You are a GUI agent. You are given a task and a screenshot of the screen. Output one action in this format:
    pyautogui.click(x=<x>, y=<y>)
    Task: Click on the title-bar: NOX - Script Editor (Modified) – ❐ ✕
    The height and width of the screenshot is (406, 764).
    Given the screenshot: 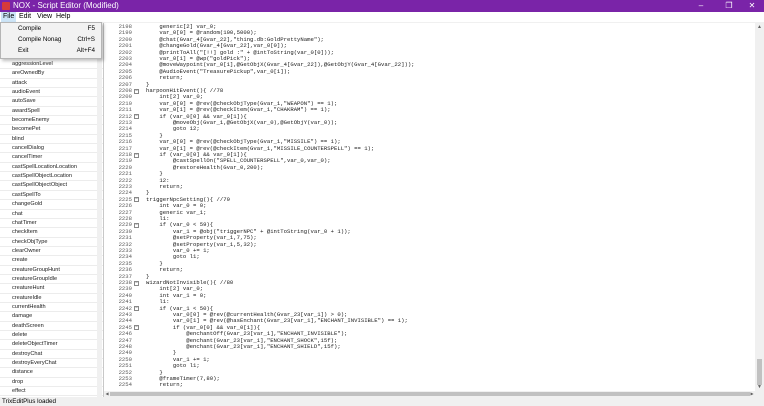 What is the action you would take?
    pyautogui.click(x=382, y=6)
    